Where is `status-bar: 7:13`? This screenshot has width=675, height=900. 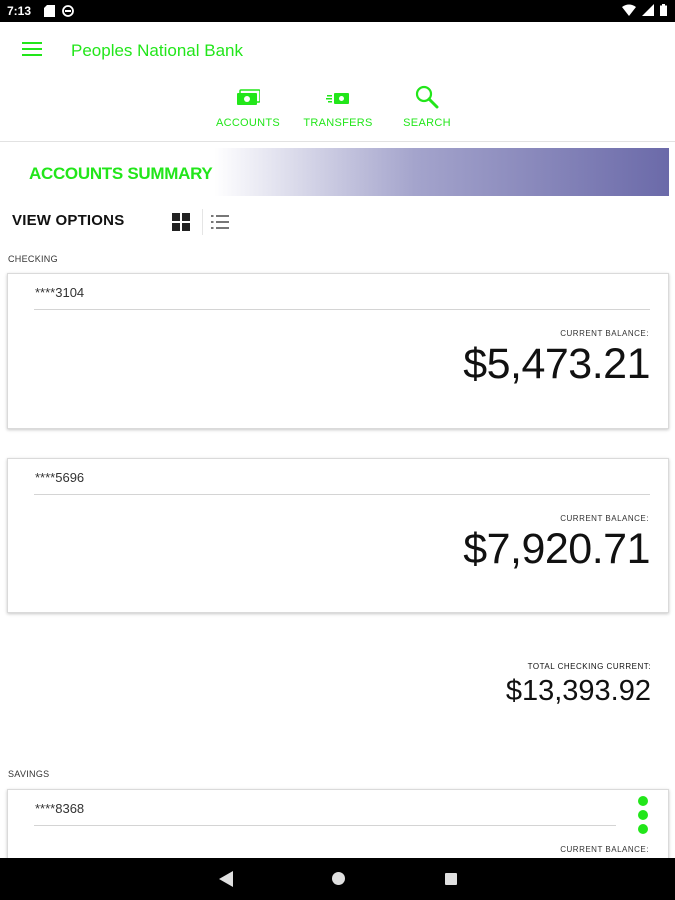 status-bar: 7:13 is located at coordinates (337, 11).